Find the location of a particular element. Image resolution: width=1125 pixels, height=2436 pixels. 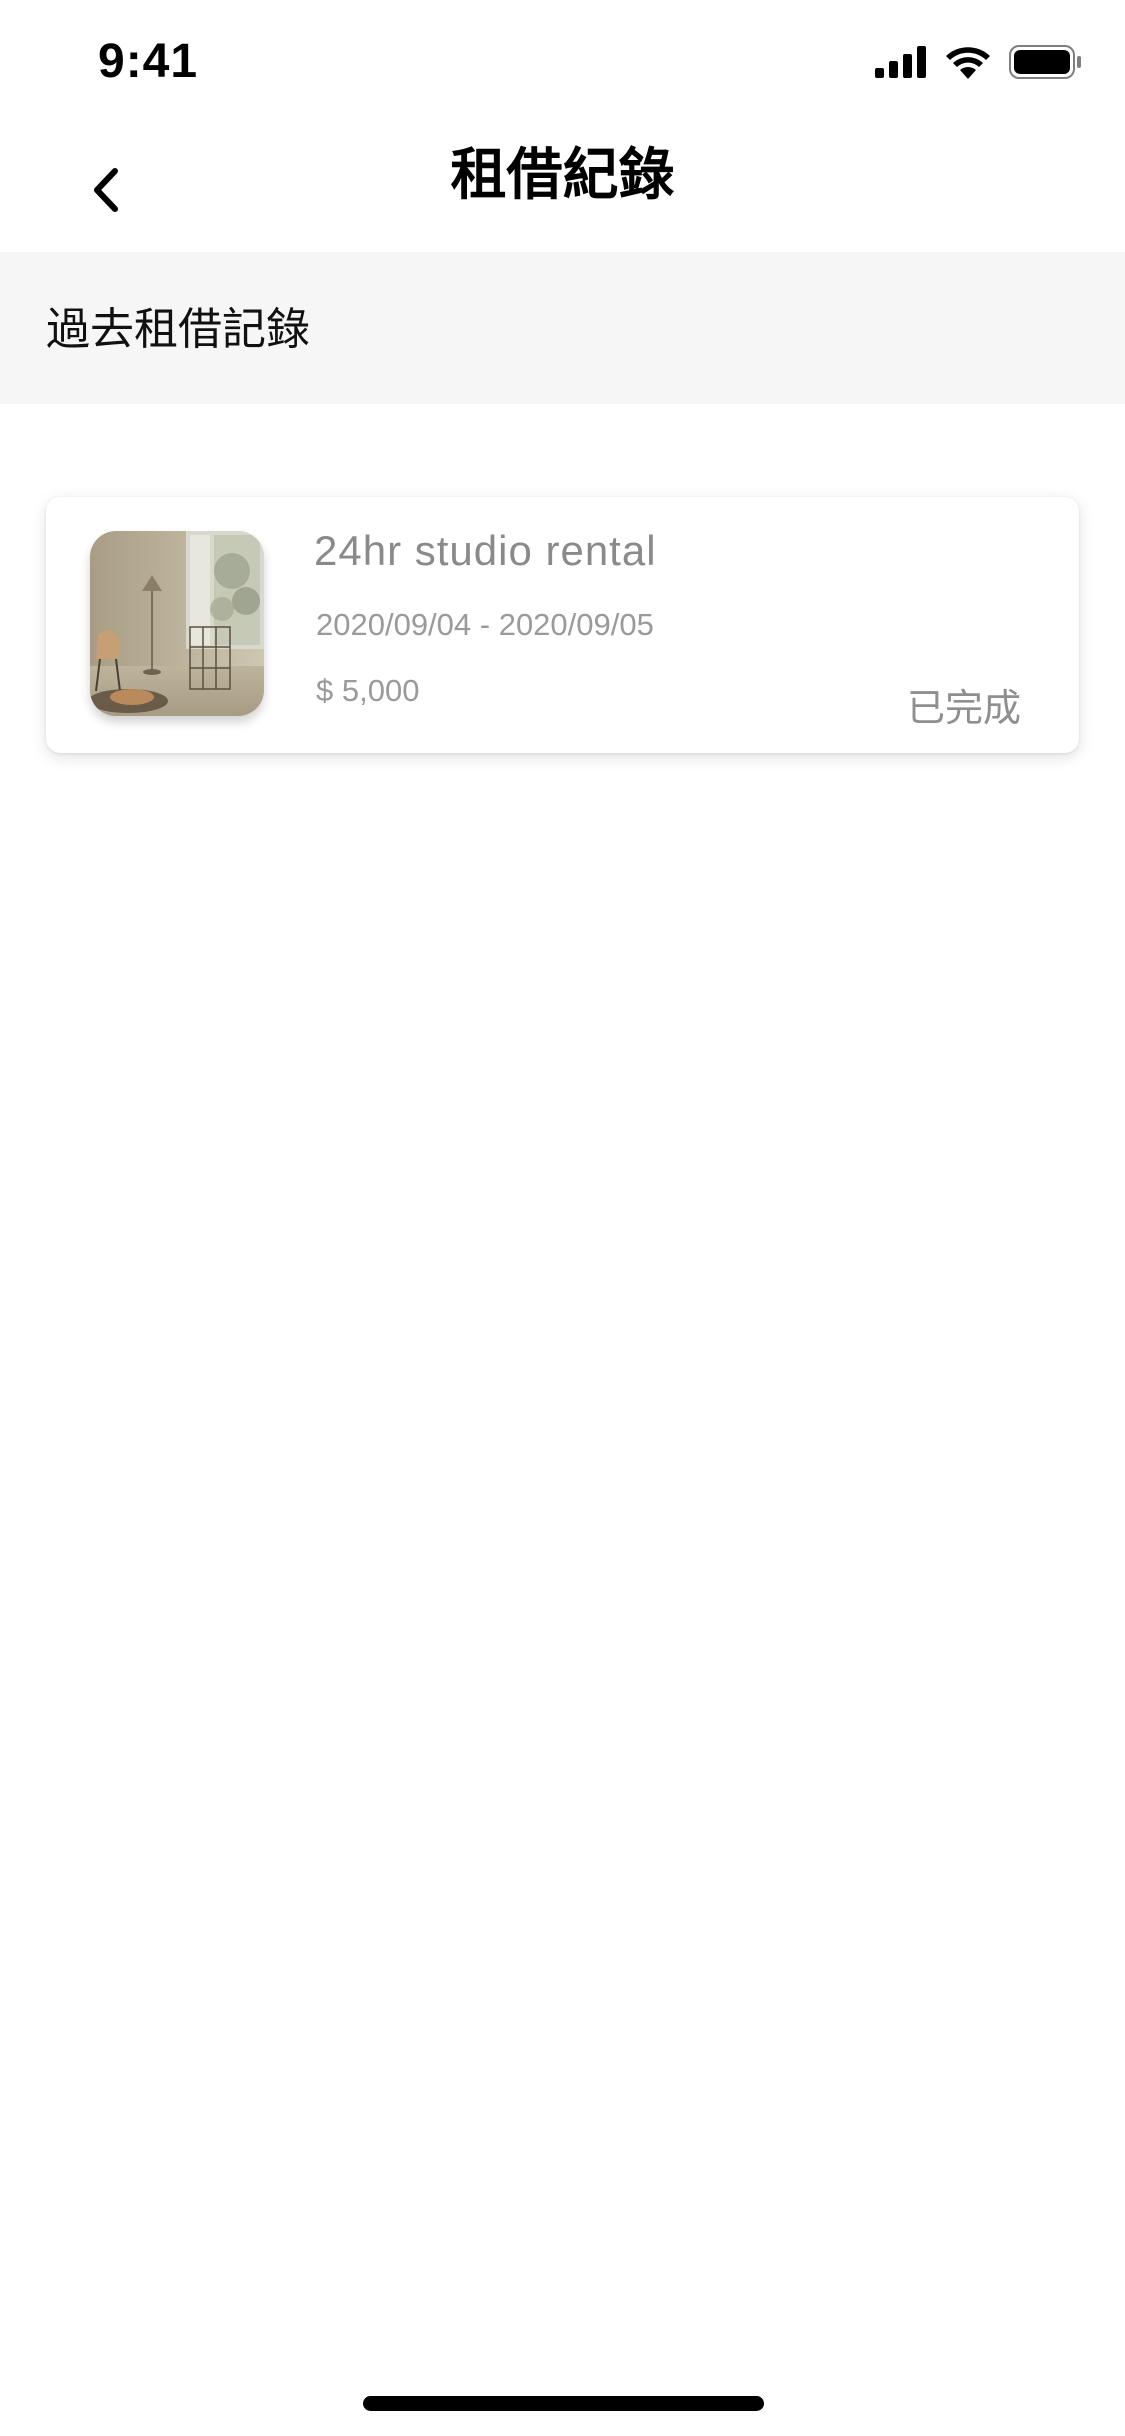

page-title: 租借紀錄 is located at coordinates (562, 175).